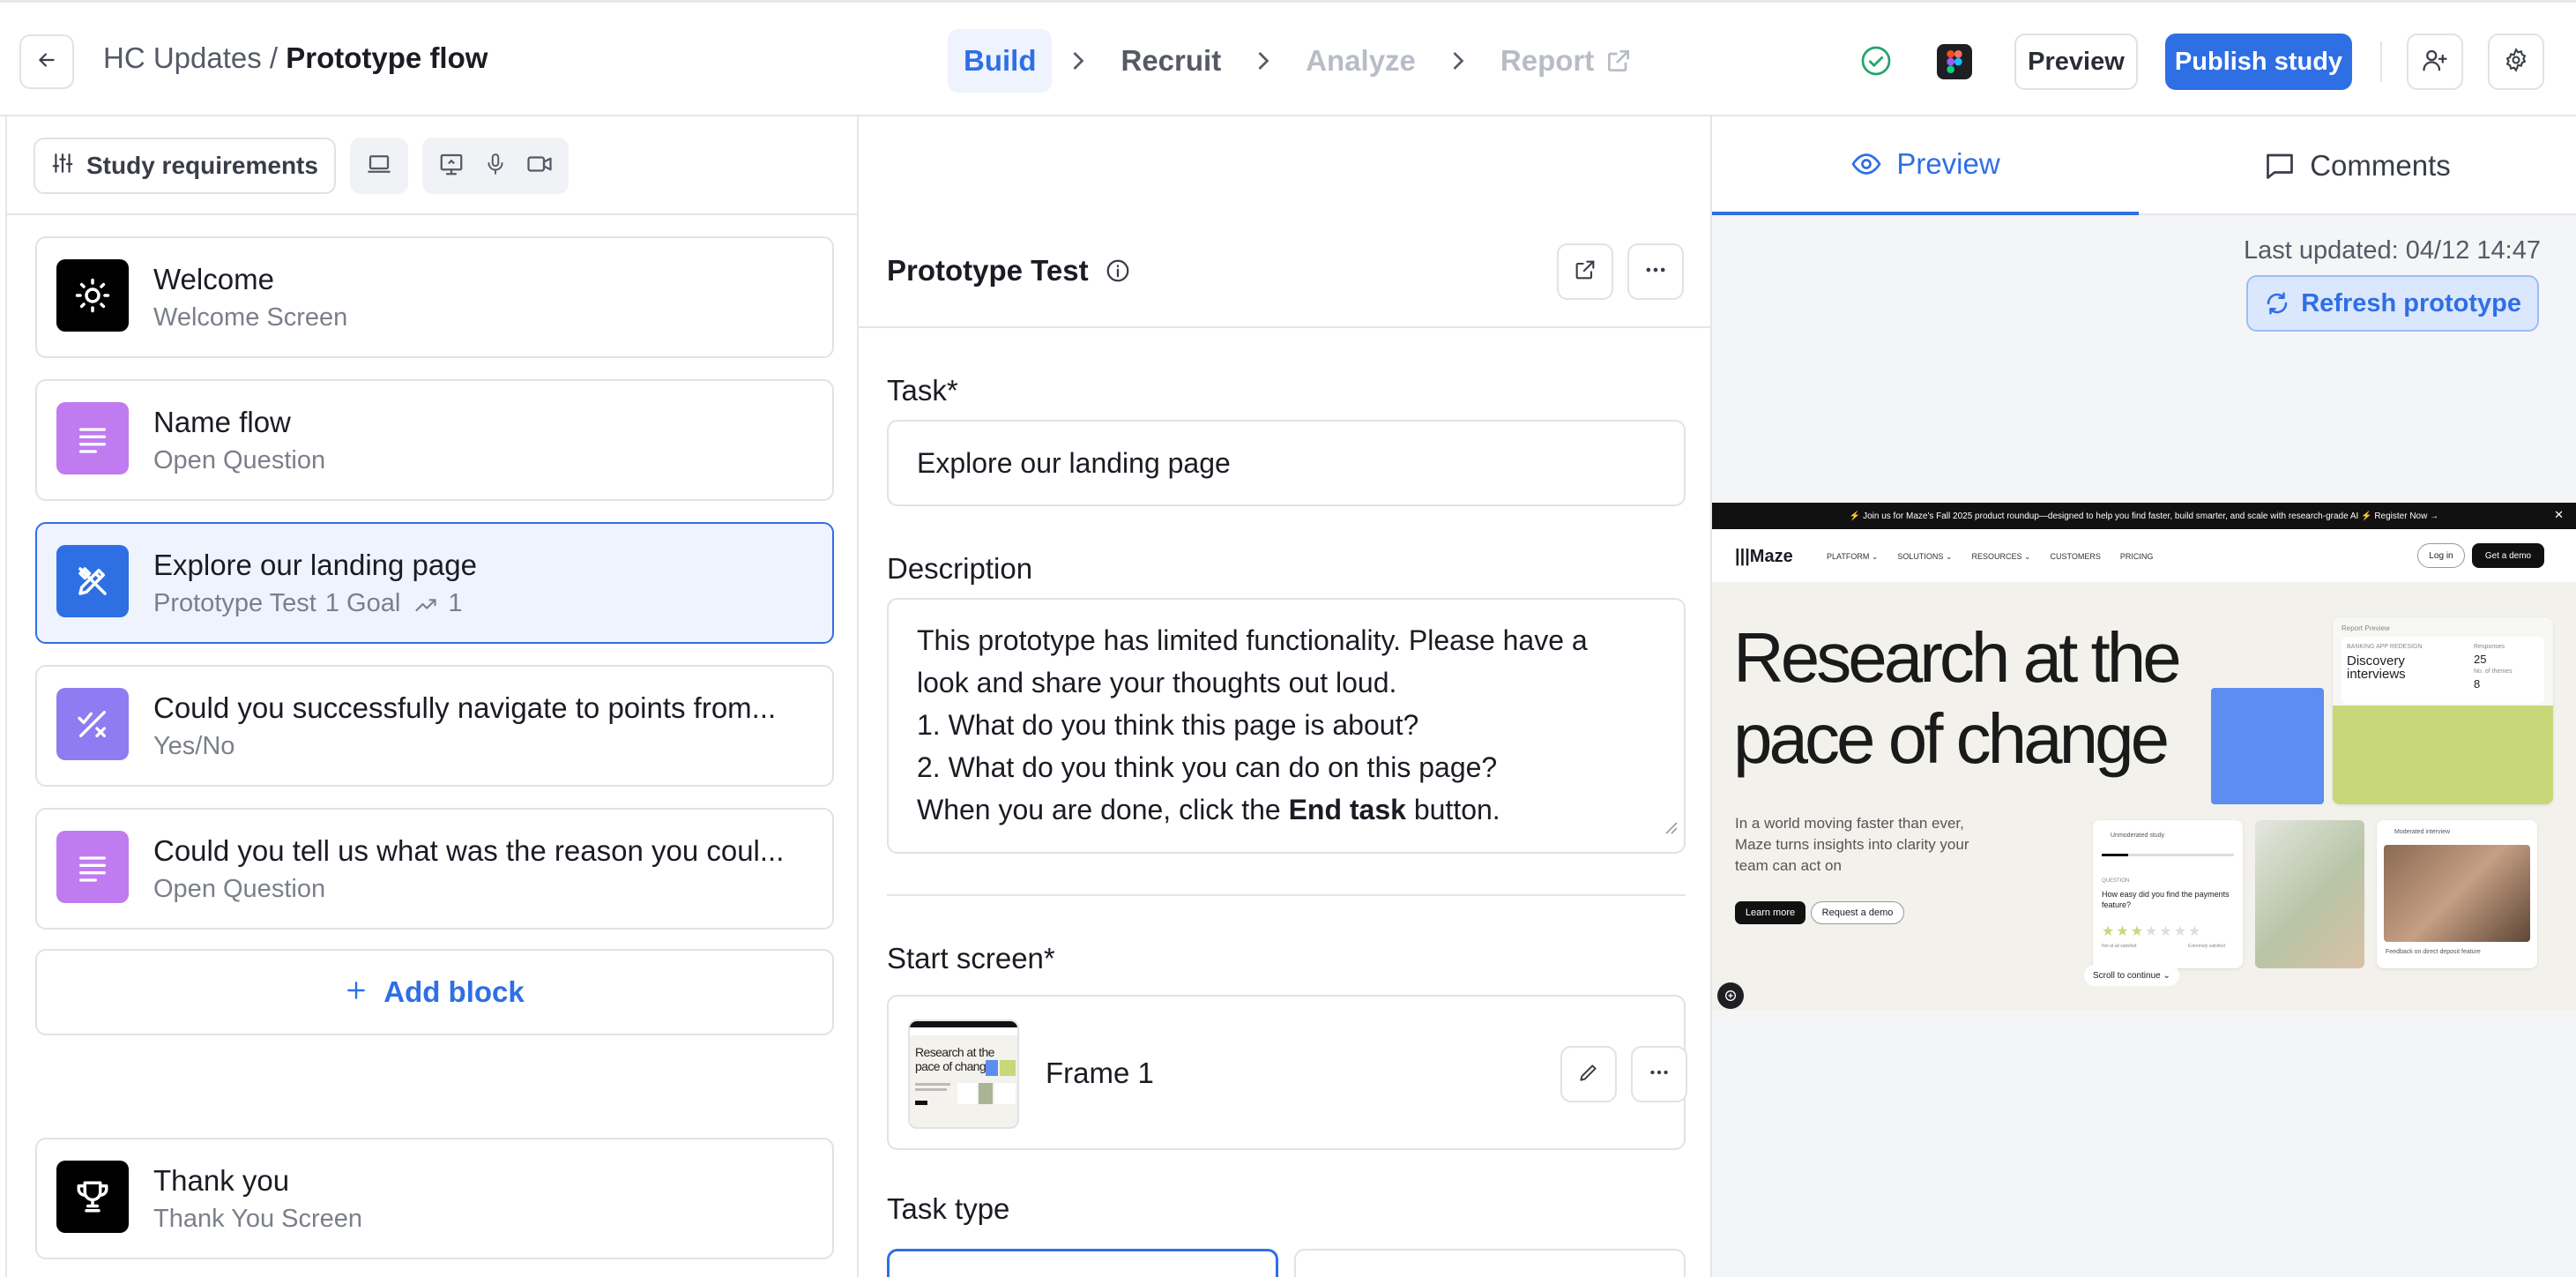 The height and width of the screenshot is (1277, 2576). Describe the element at coordinates (2393, 303) in the screenshot. I see `refresh-prototype-button: Refresh prototype` at that location.